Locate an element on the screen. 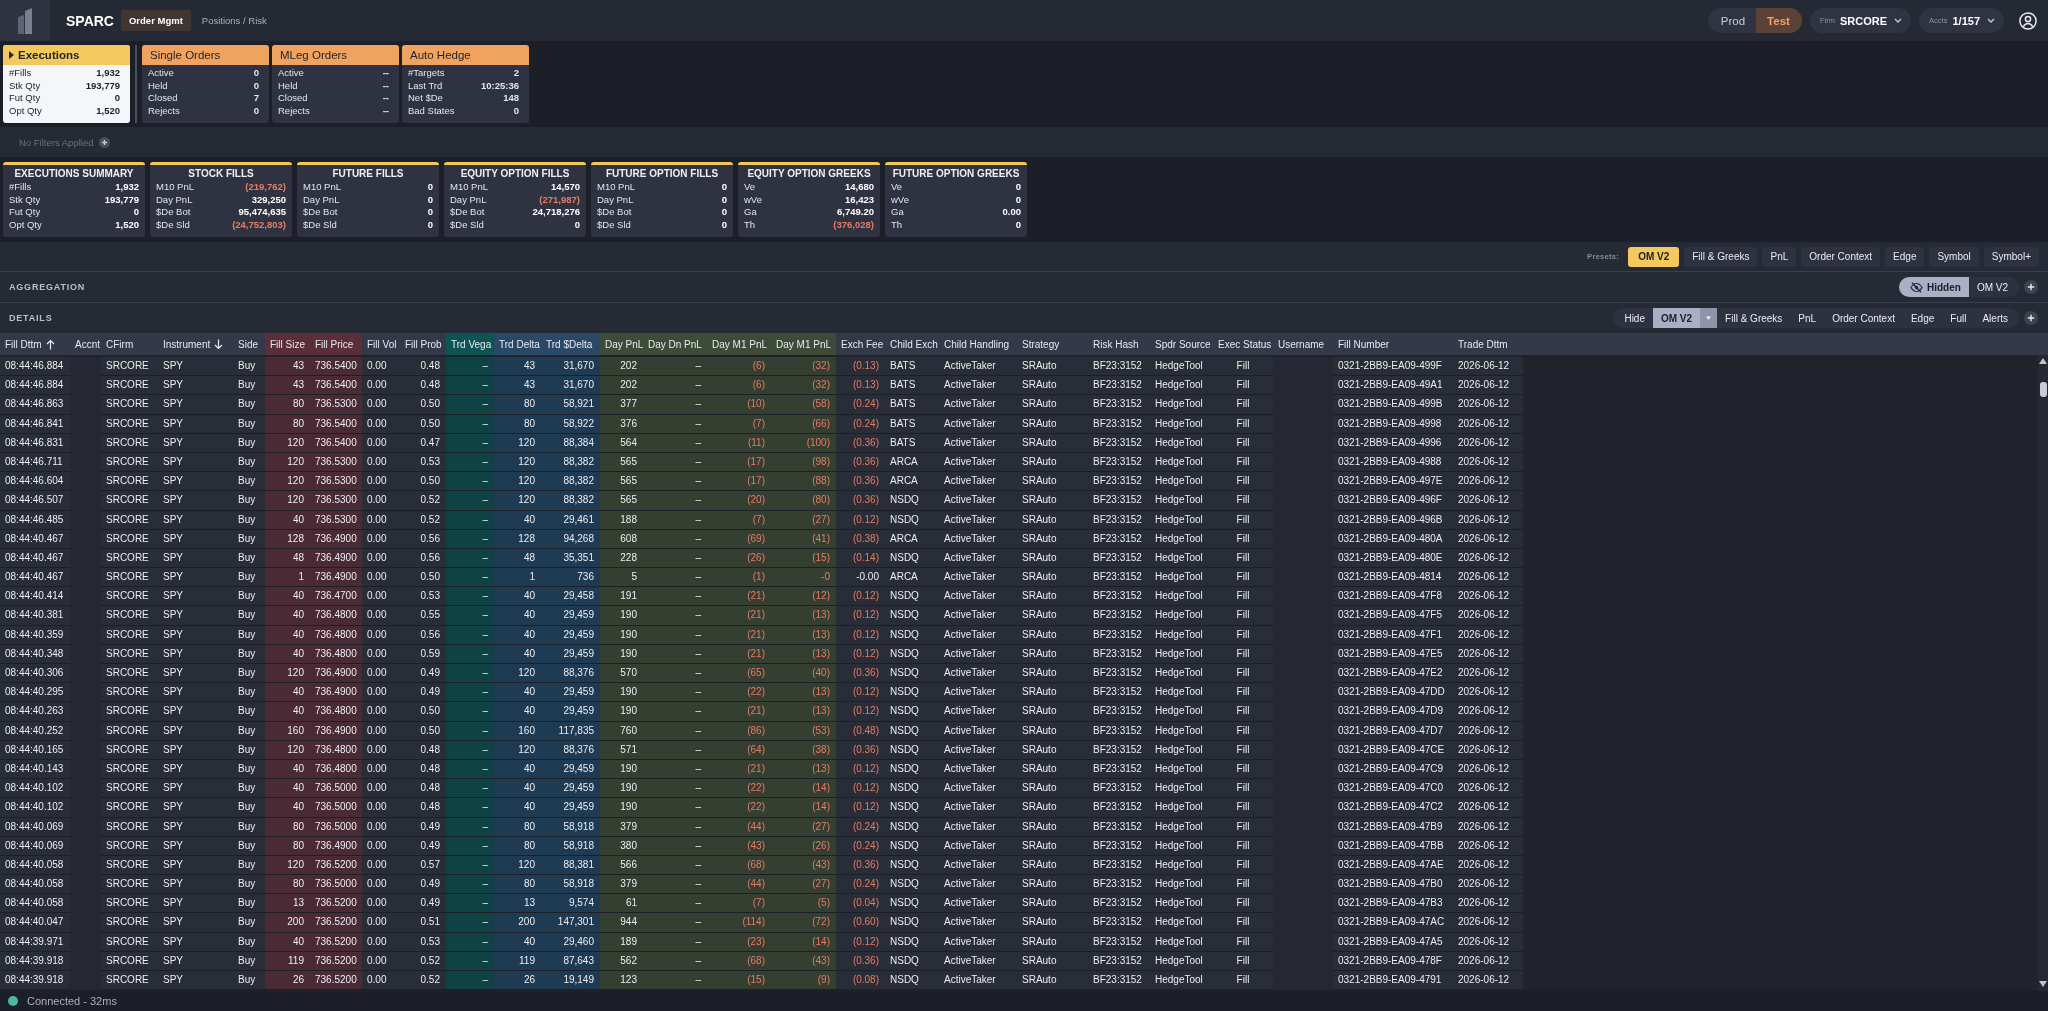 This screenshot has height=1011, width=2048. table-cell: 29,459 is located at coordinates (570, 712).